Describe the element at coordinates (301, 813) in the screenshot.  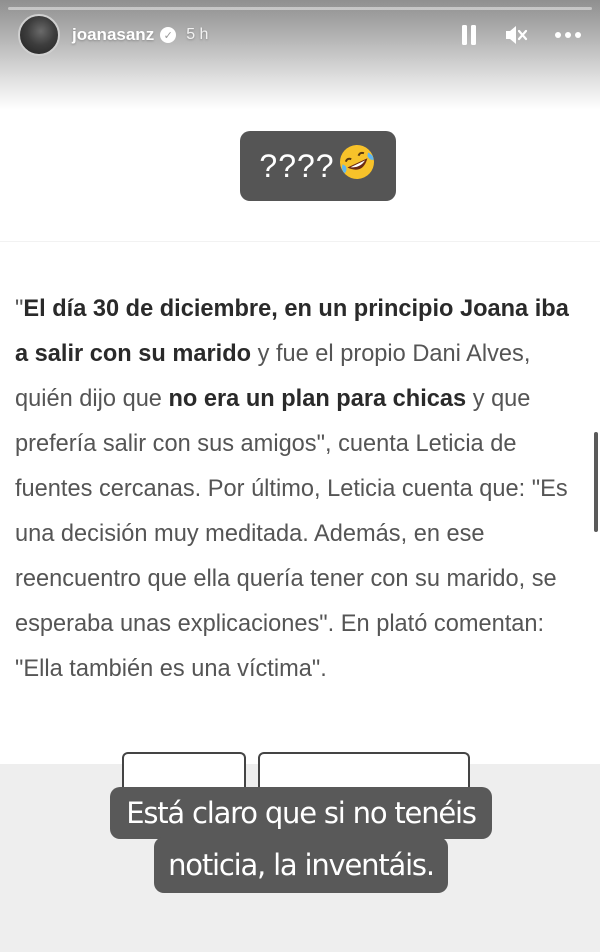
I see `caption-line-1: Está claro que si no tenéis` at that location.